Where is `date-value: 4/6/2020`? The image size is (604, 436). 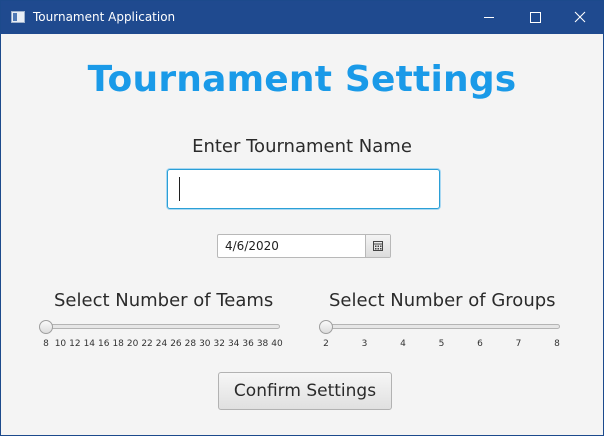
date-value: 4/6/2020 is located at coordinates (252, 246).